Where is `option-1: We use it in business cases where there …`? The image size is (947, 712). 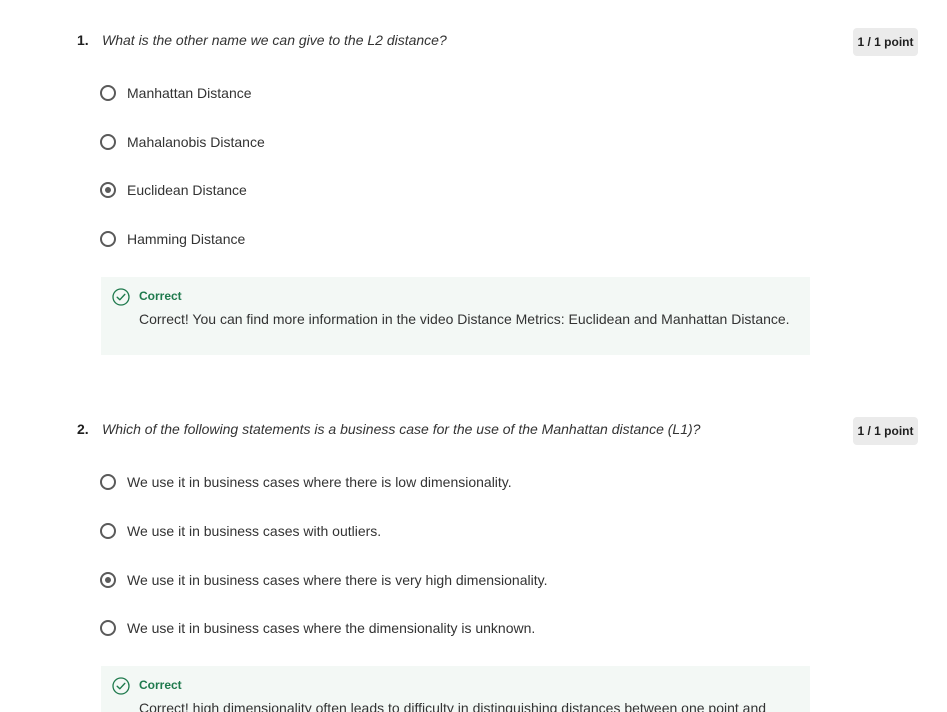 option-1: We use it in business cases where there … is located at coordinates (306, 482).